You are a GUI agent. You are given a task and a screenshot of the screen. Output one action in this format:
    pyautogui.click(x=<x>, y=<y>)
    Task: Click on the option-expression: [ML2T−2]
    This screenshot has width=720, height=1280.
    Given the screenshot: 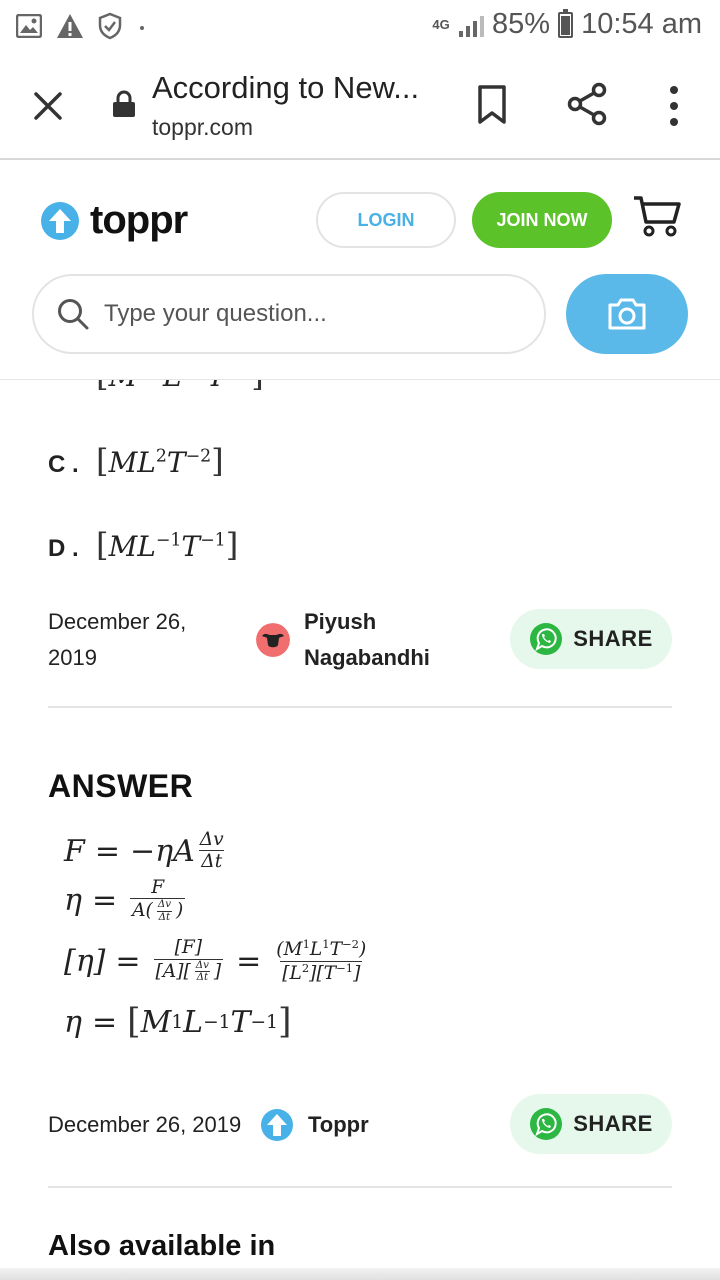 What is the action you would take?
    pyautogui.click(x=160, y=461)
    